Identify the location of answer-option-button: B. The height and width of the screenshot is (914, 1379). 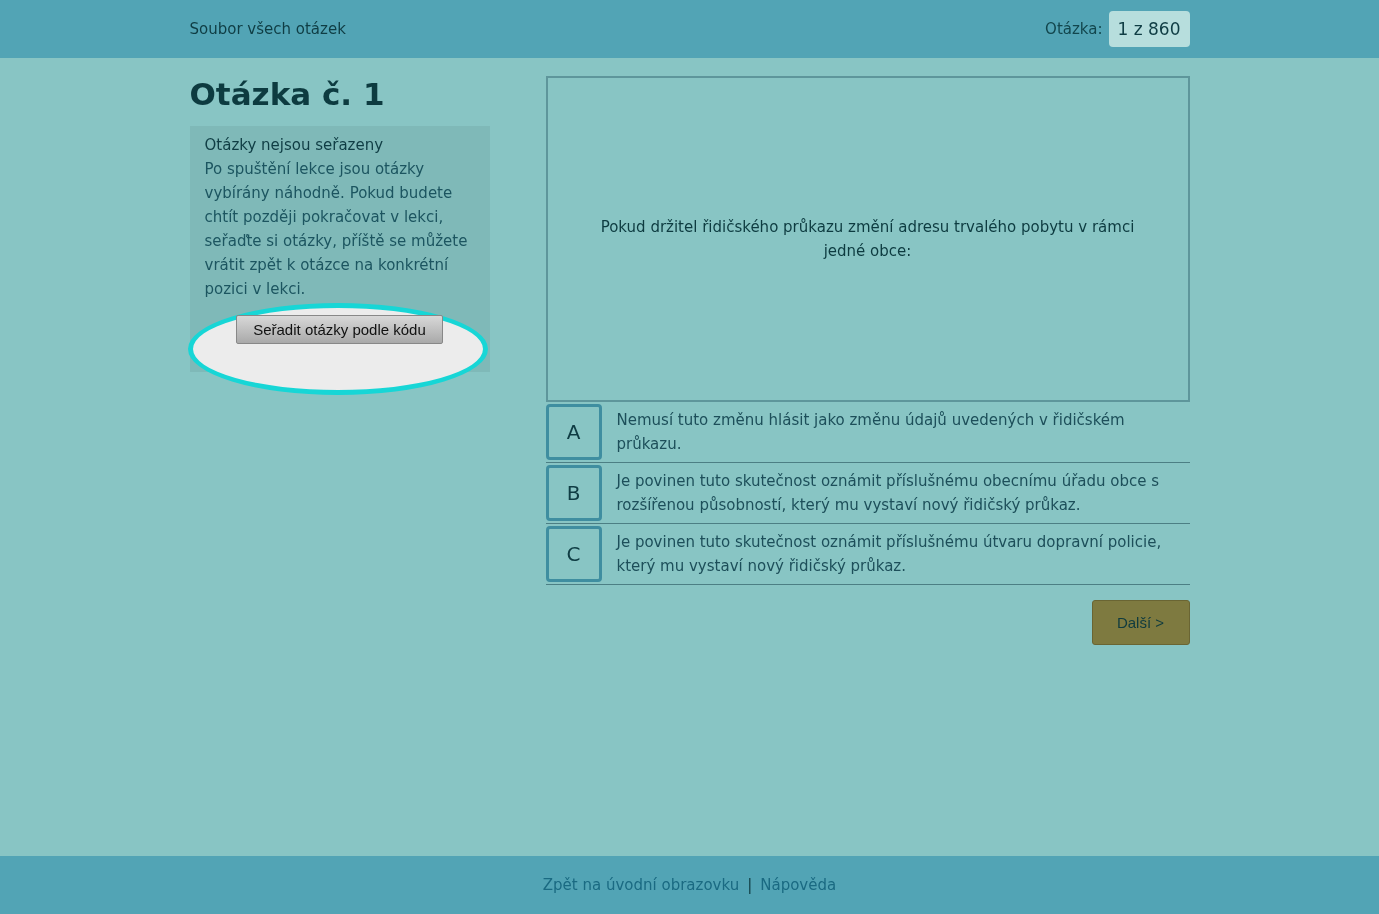
(573, 493).